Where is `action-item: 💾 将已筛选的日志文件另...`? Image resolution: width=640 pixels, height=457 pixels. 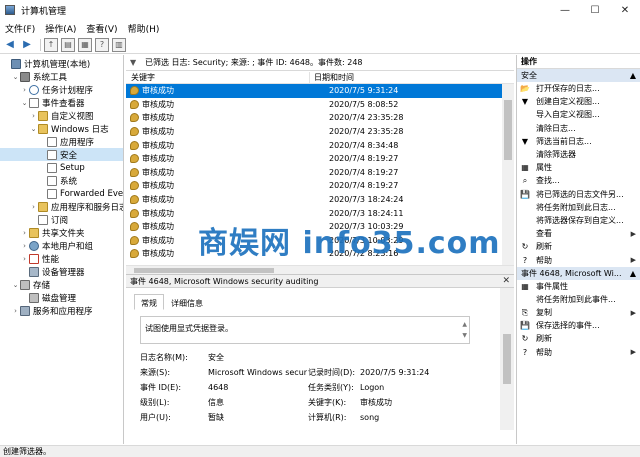 action-item: 💾 将已筛选的日志文件另... is located at coordinates (578, 194).